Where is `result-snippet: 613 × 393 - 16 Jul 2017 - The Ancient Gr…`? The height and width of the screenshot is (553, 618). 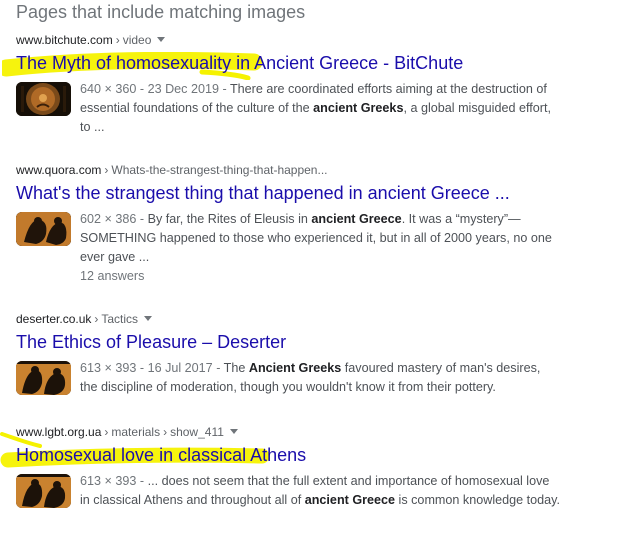
result-snippet: 613 × 393 - 16 Jul 2017 - The Ancient Gr… is located at coordinates (320, 378).